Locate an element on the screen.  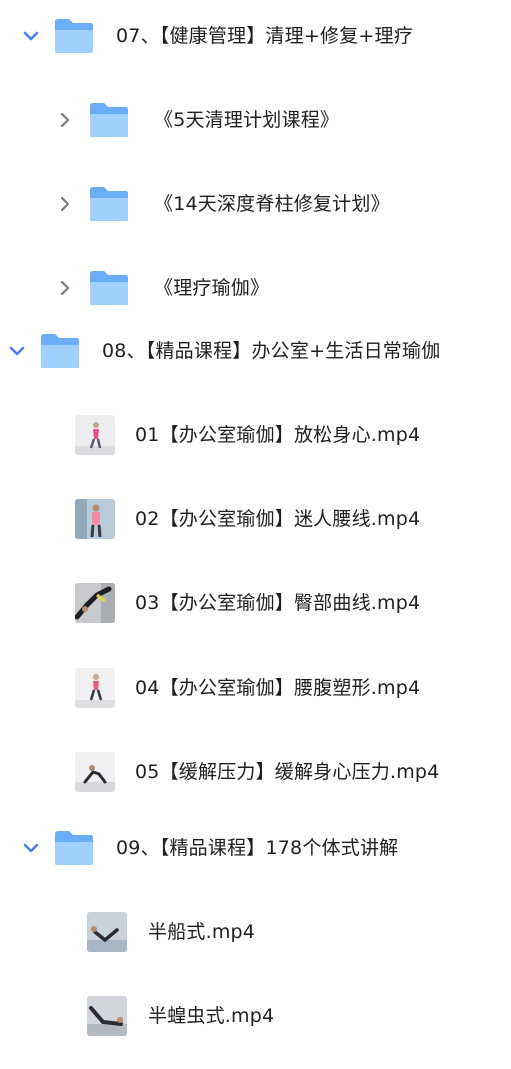
tree-item-video-half-locust: 半蝗虫式.mp4 is located at coordinates (255, 1016).